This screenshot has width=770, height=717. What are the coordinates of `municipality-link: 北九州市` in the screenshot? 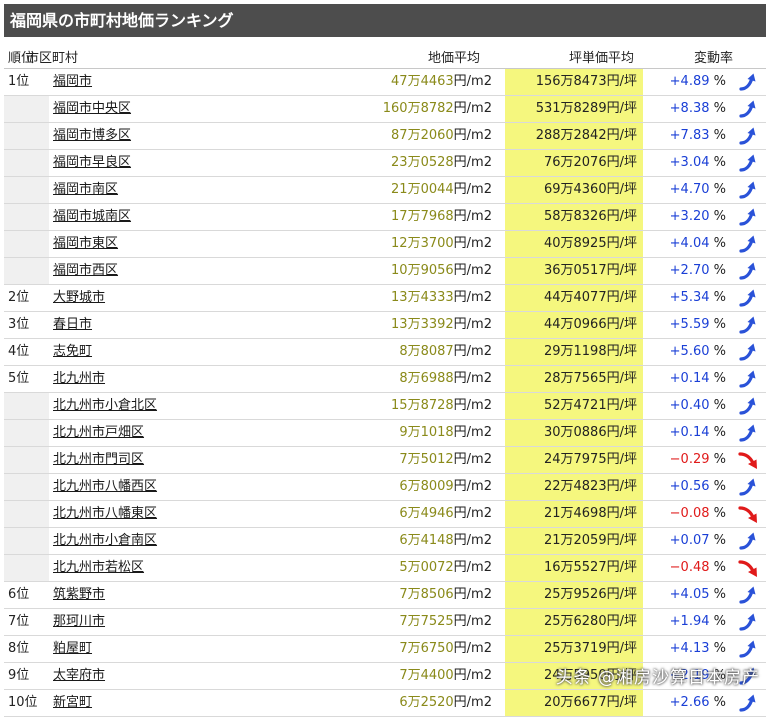 It's located at (79, 379).